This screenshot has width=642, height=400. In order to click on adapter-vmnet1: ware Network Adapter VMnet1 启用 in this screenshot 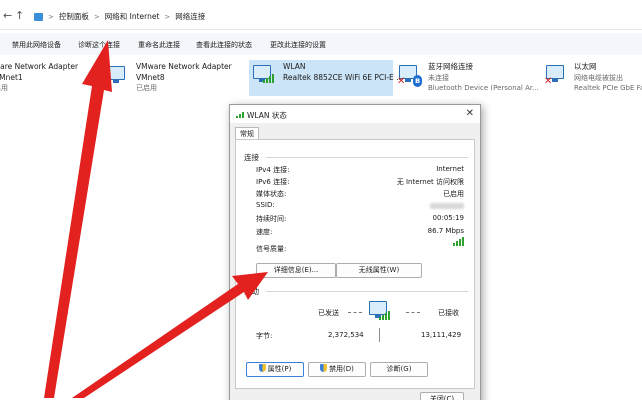, I will do `click(52, 78)`.